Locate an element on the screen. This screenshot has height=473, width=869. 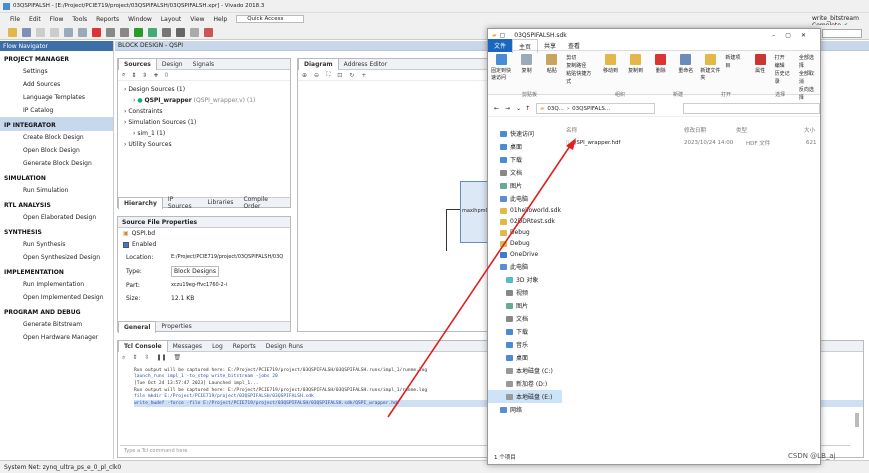
watermark: CSDN @LB_aj is located at coordinates (812, 456).